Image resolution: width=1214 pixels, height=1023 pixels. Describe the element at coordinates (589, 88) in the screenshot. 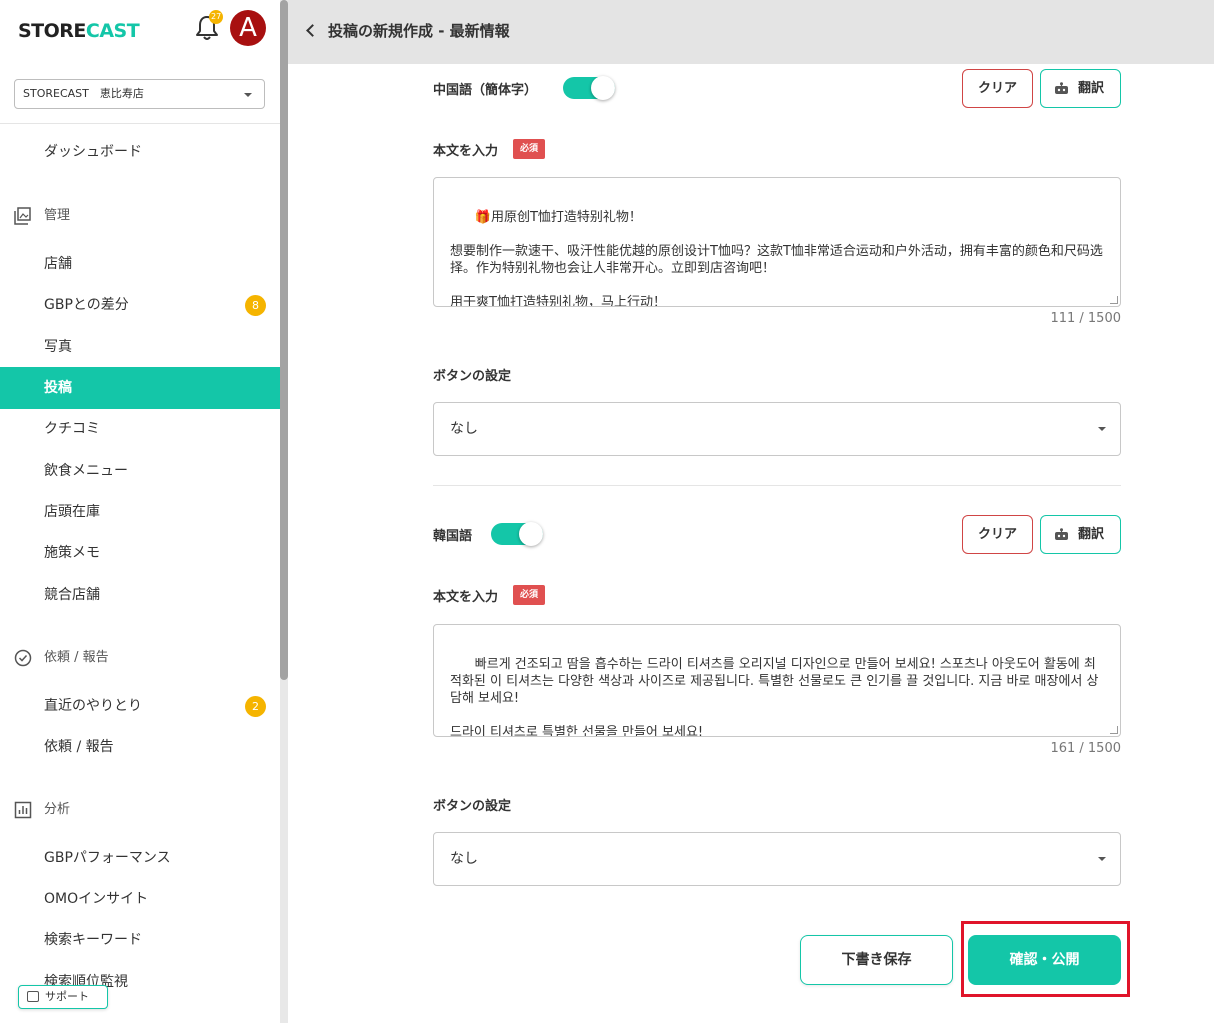

I see `toggle-chinese` at that location.